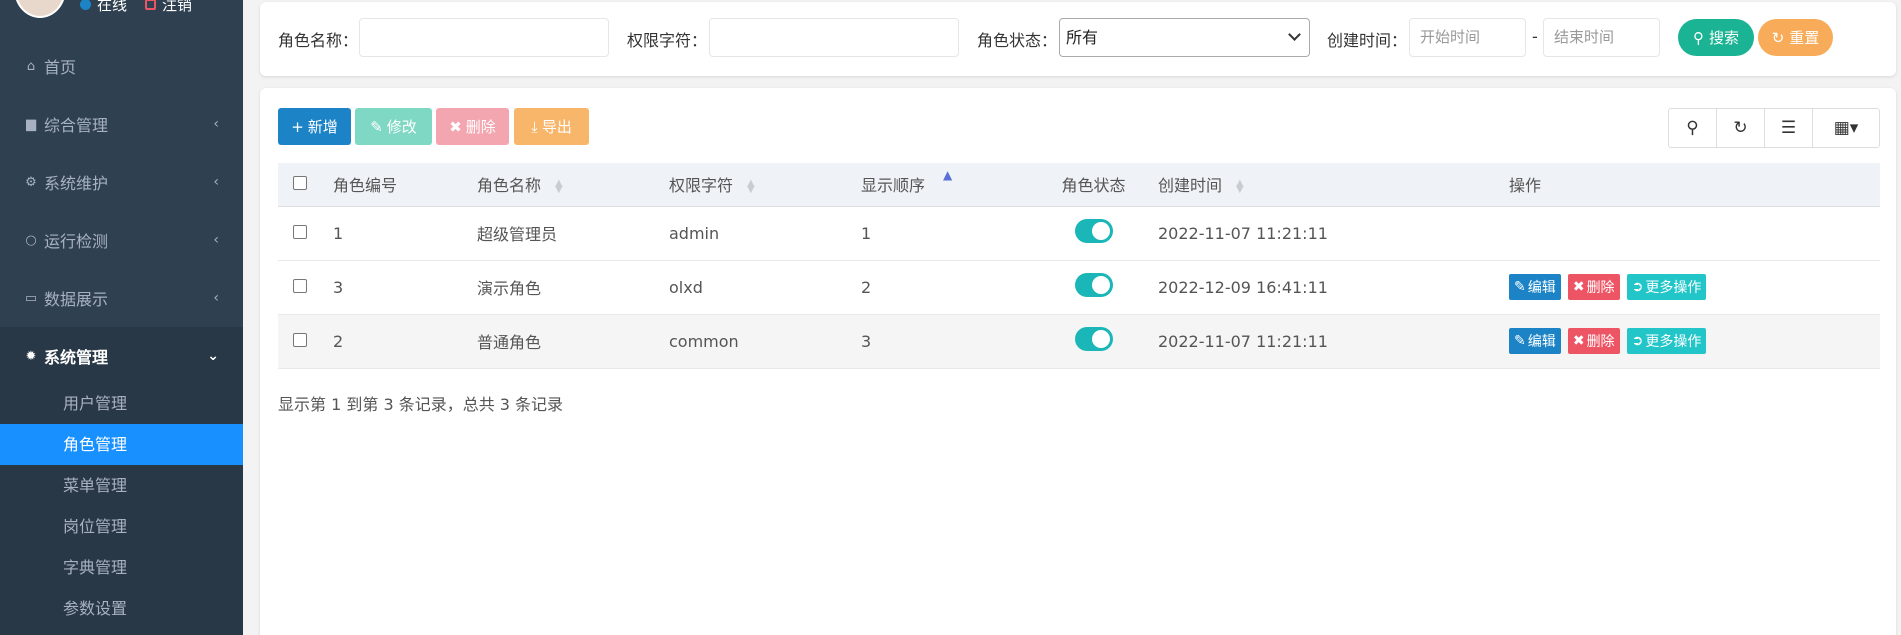 The height and width of the screenshot is (635, 1901). I want to click on role-status-select: 所有, so click(1184, 37).